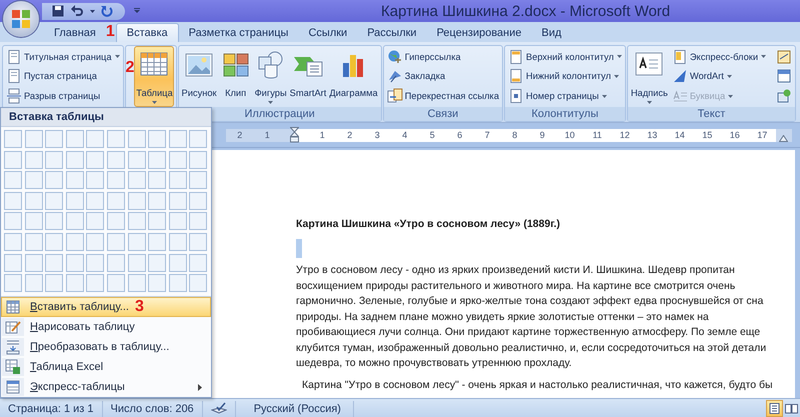  I want to click on ribbon-button: Перекрестная ссылка, so click(443, 96).